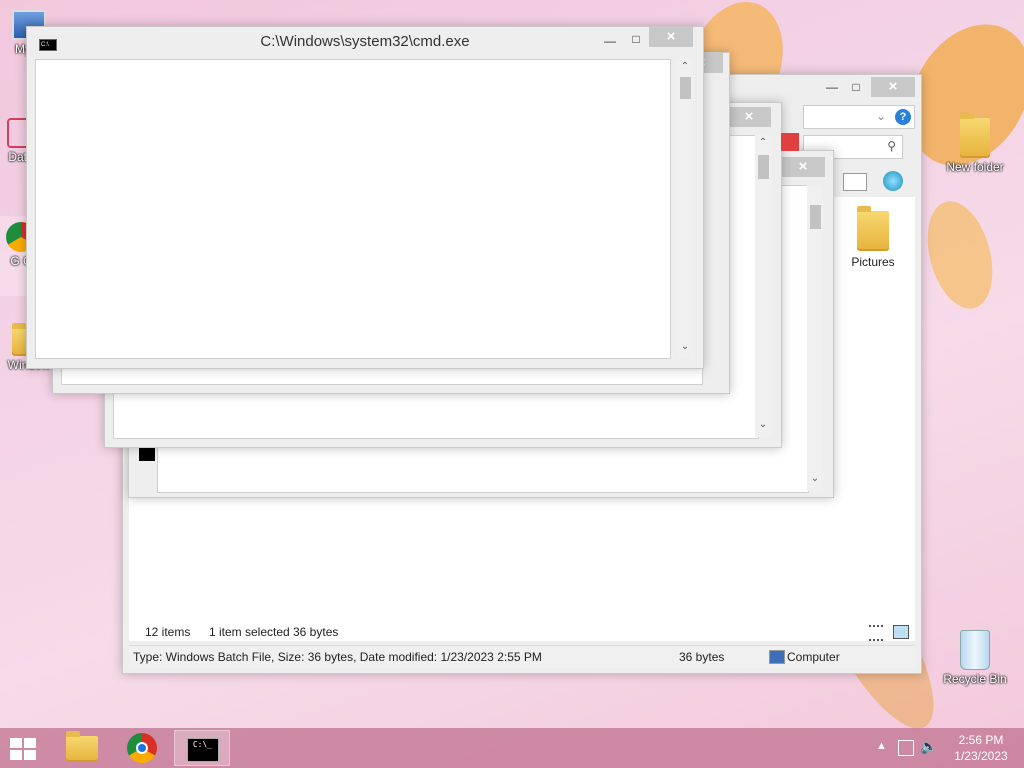 The width and height of the screenshot is (1024, 768). I want to click on cmd-icon, so click(147, 454).